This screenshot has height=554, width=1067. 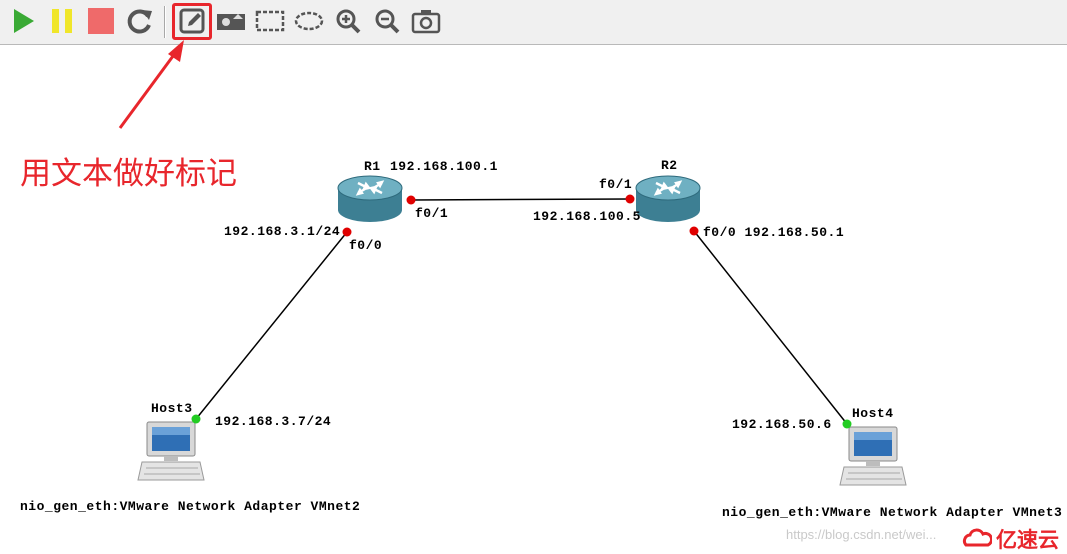 What do you see at coordinates (1027, 540) in the screenshot?
I see `logo-text: 亿速云` at bounding box center [1027, 540].